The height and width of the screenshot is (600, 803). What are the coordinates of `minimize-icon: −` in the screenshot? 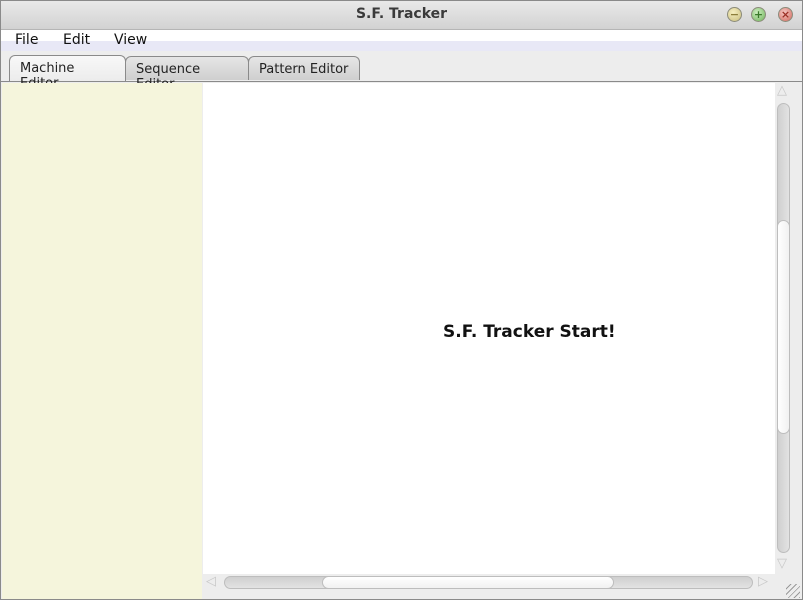 It's located at (734, 14).